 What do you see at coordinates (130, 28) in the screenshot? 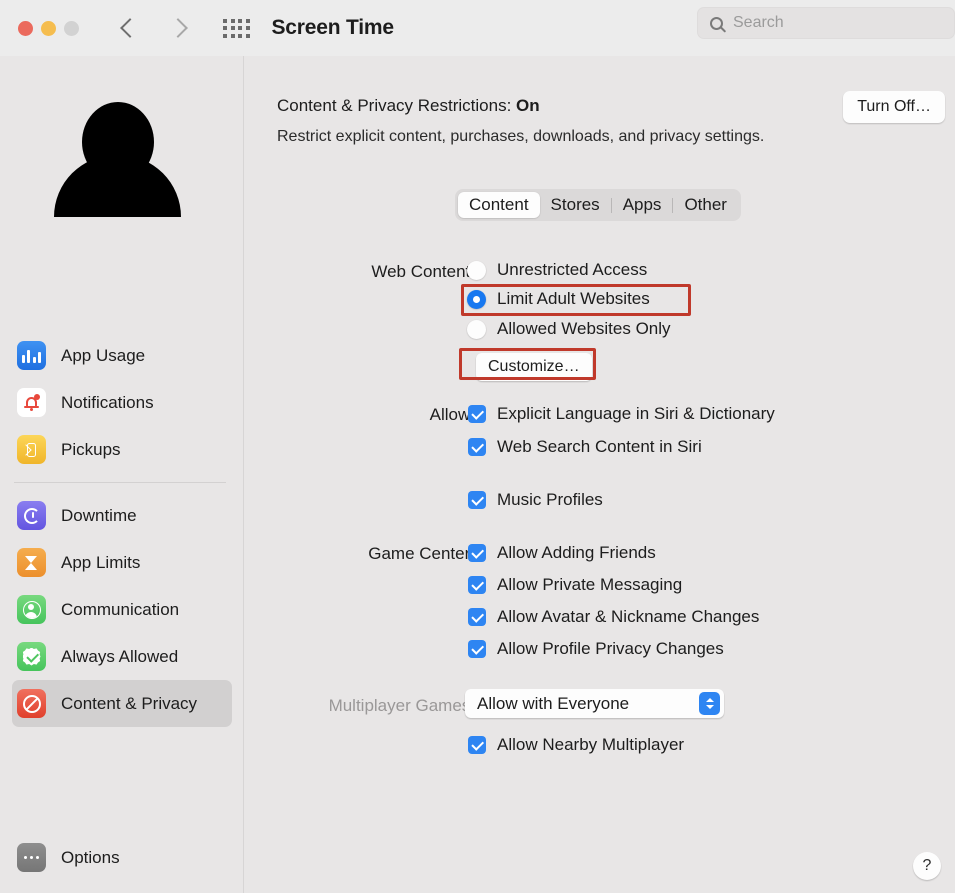
I see `back-icon` at bounding box center [130, 28].